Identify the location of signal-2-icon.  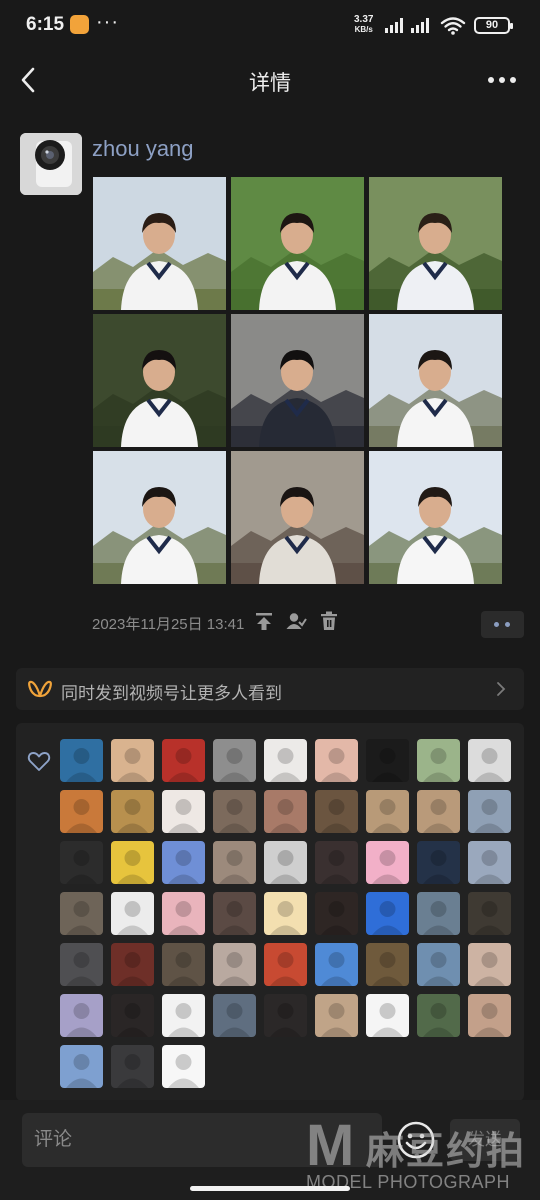
(420, 25).